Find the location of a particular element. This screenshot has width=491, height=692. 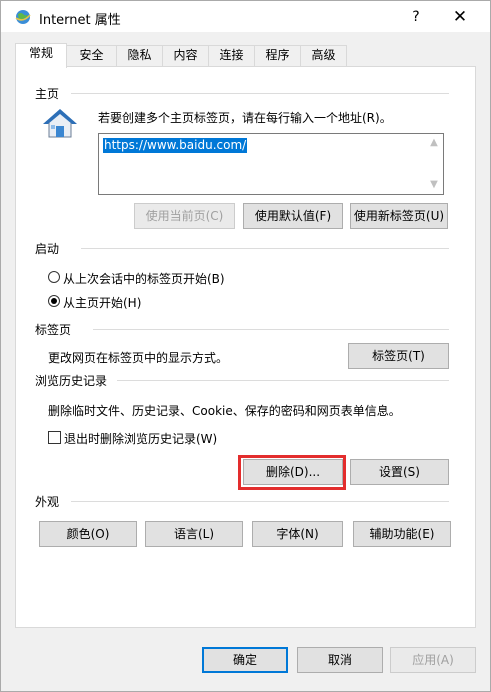

scroll-down-arrow-icon: ▼ is located at coordinates (434, 185).